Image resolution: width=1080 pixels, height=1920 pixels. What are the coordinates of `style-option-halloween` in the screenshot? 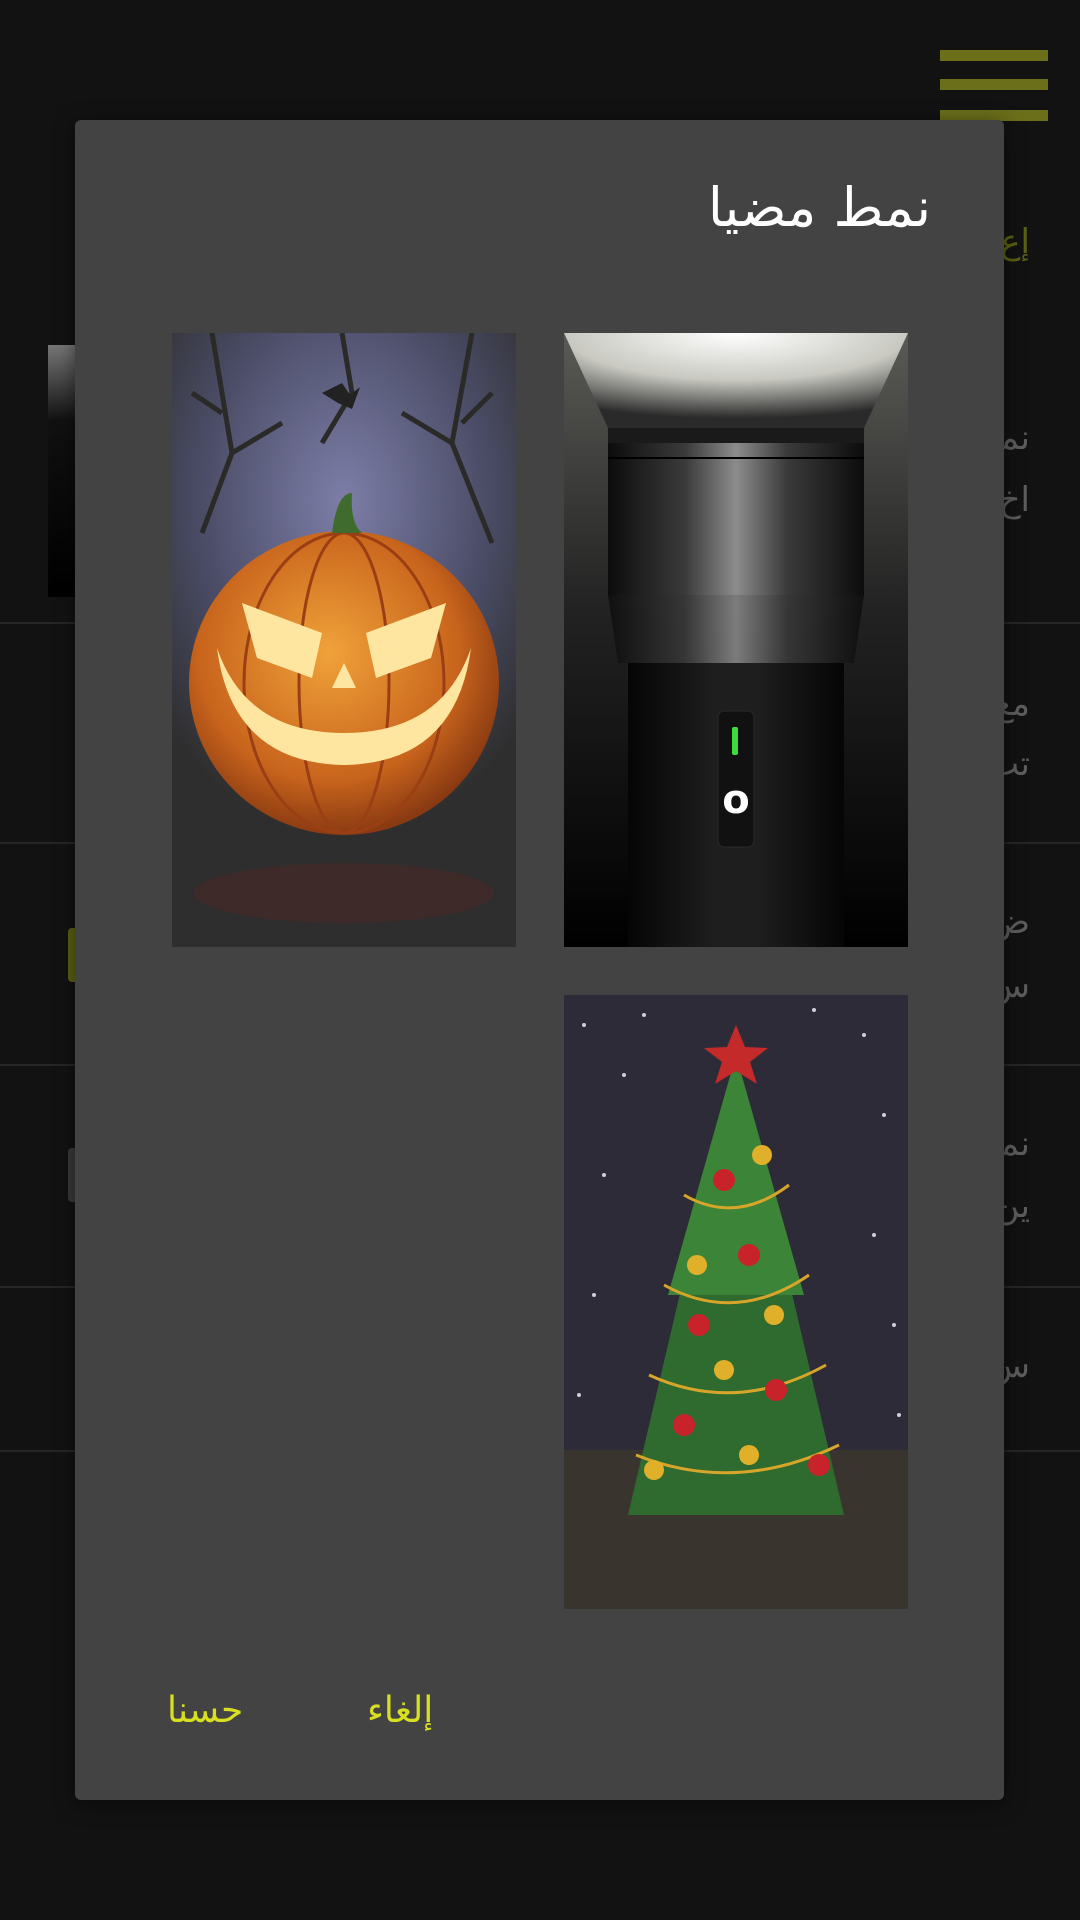 It's located at (344, 640).